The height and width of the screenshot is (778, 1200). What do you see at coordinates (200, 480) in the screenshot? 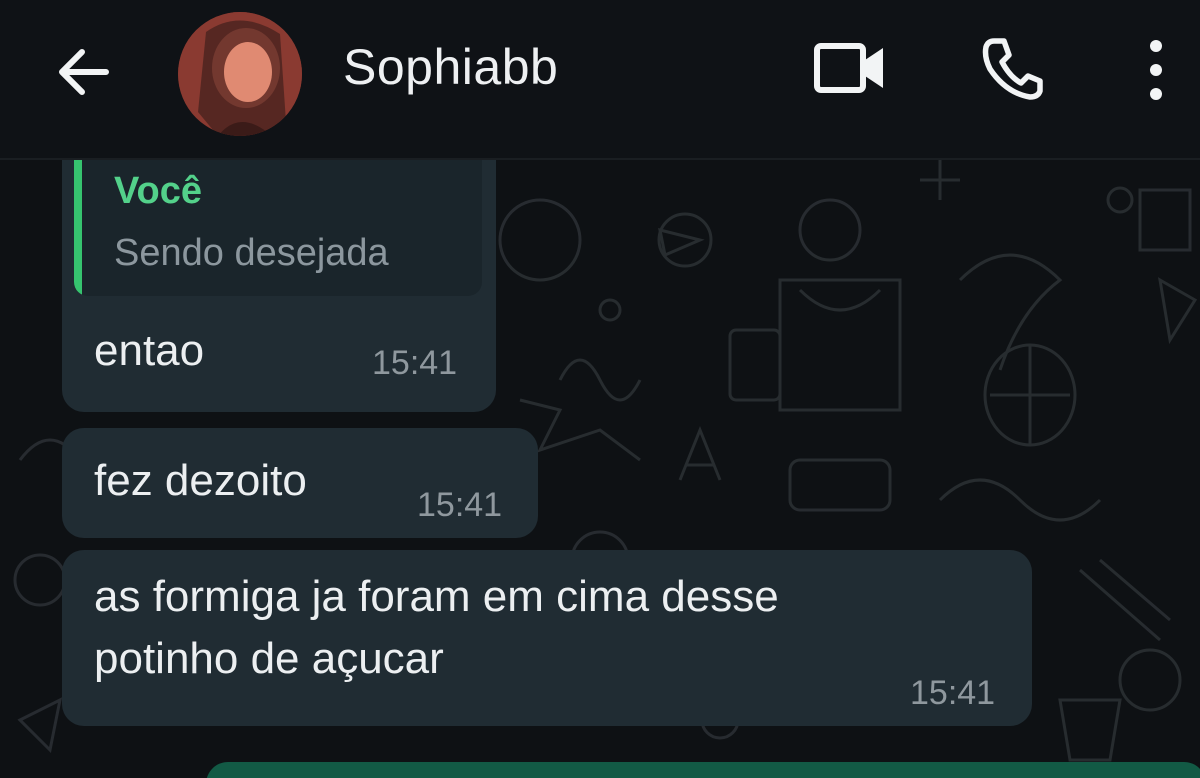
I see `message-text: fez dezoito` at bounding box center [200, 480].